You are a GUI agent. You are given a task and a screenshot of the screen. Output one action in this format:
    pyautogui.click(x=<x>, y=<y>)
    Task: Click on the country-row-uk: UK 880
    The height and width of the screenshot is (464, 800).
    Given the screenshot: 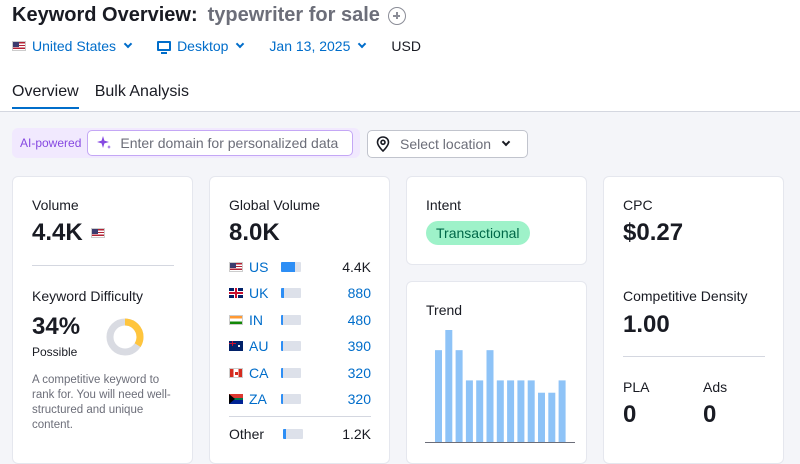 What is the action you would take?
    pyautogui.click(x=300, y=293)
    